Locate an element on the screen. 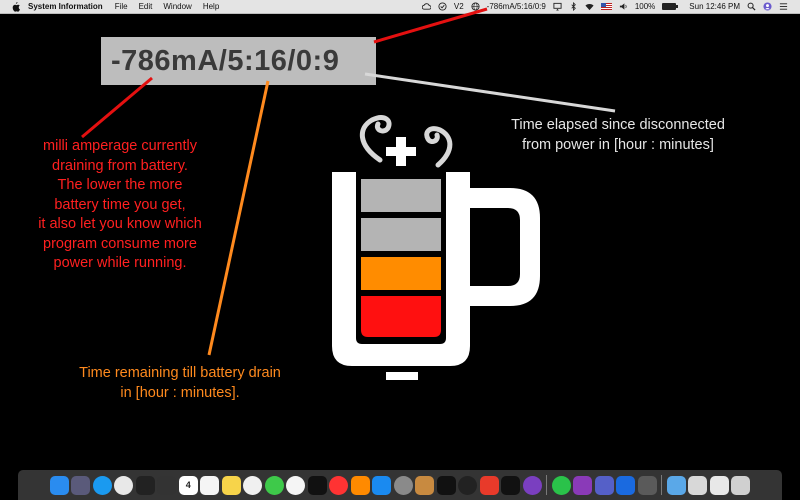  system-preferences-icon is located at coordinates (403, 485).